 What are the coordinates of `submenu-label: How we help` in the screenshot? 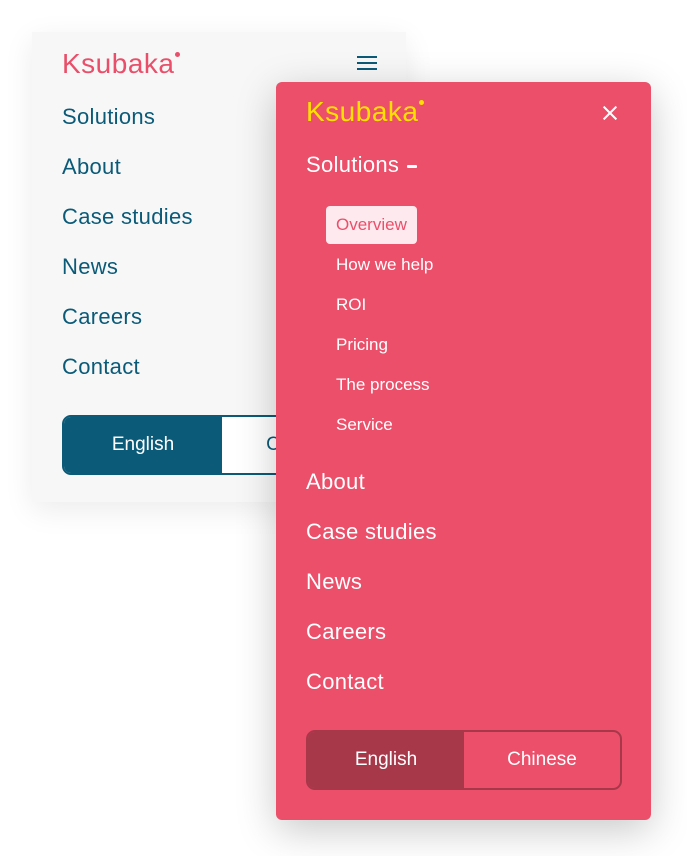 It's located at (385, 264).